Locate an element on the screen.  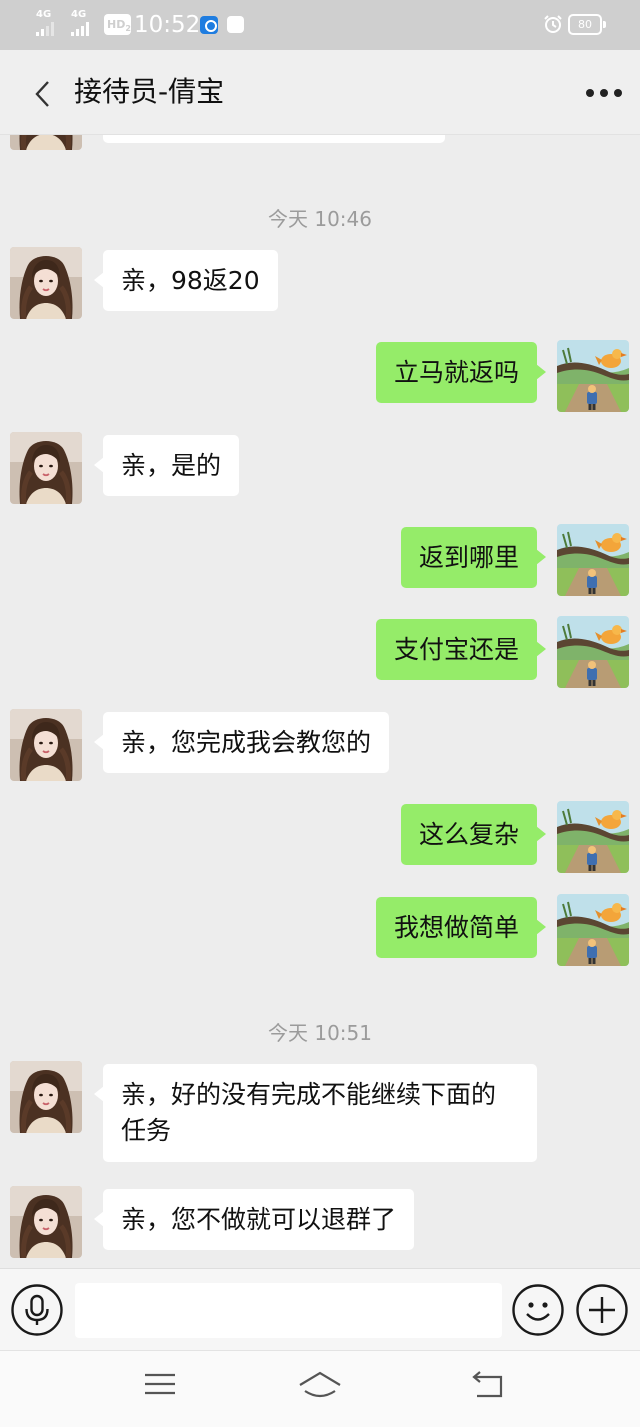
recent-apps-button is located at coordinates (160, 1391).